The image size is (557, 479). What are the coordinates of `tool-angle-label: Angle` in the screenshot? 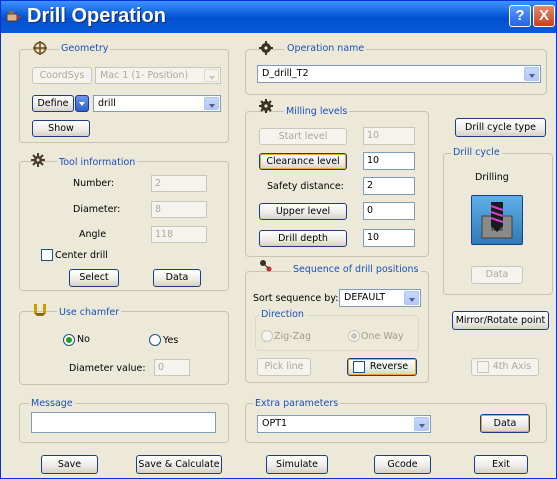 It's located at (93, 234).